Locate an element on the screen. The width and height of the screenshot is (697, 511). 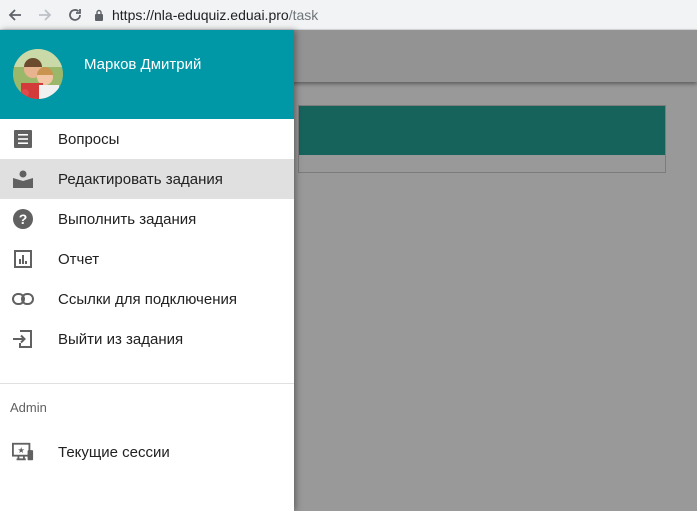
menu-item-connection-links: Ссылки для подключения is located at coordinates (147, 299).